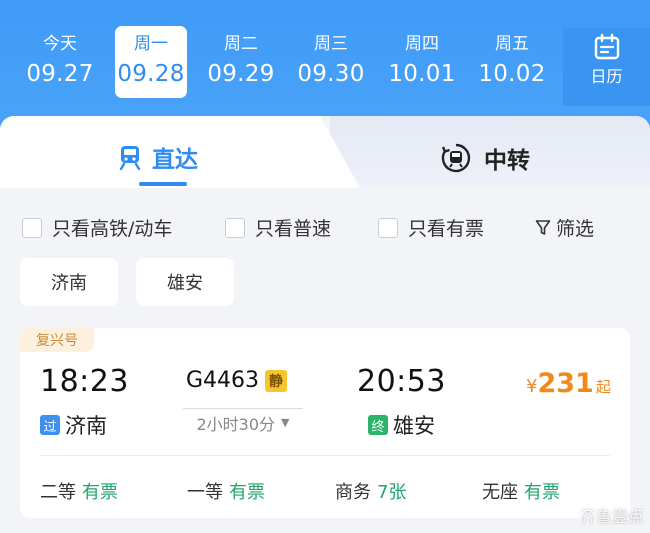 The image size is (650, 533). Describe the element at coordinates (151, 44) in the screenshot. I see `weekday-label: 周一` at that location.